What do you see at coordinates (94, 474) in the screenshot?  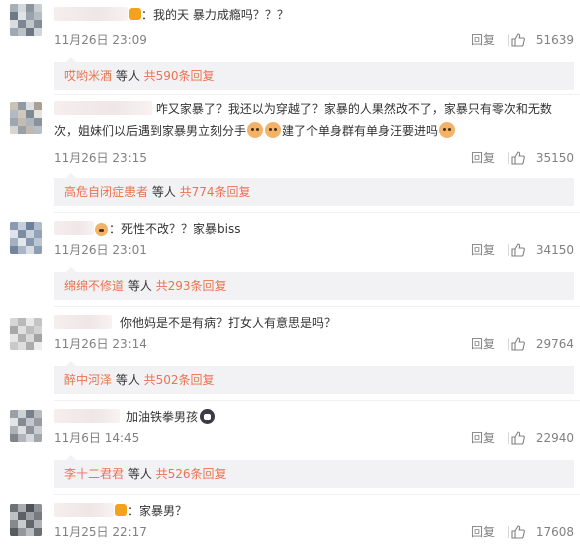 I see `reply-user-link: 李十二君君` at bounding box center [94, 474].